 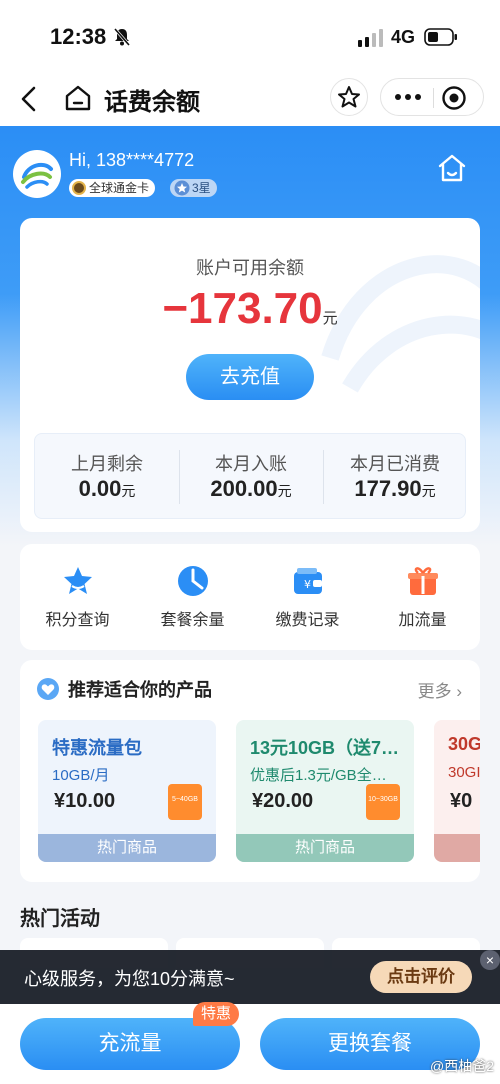 I want to click on stat-value: 177.90元, so click(x=395, y=488).